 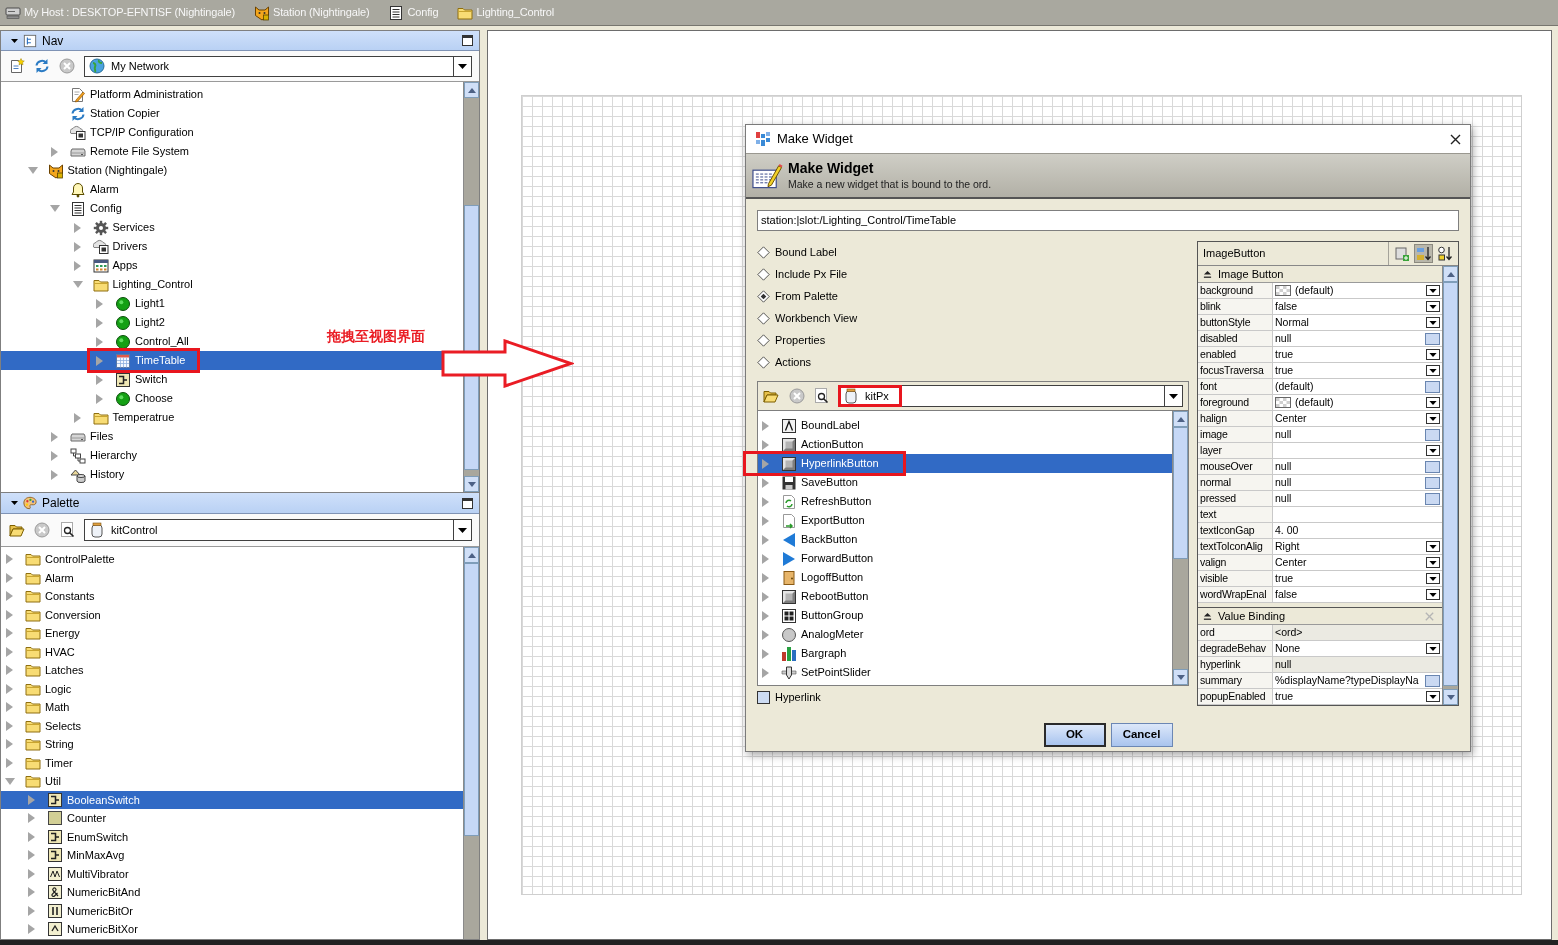 I want to click on dialog-button: Cancel, so click(x=1141, y=735).